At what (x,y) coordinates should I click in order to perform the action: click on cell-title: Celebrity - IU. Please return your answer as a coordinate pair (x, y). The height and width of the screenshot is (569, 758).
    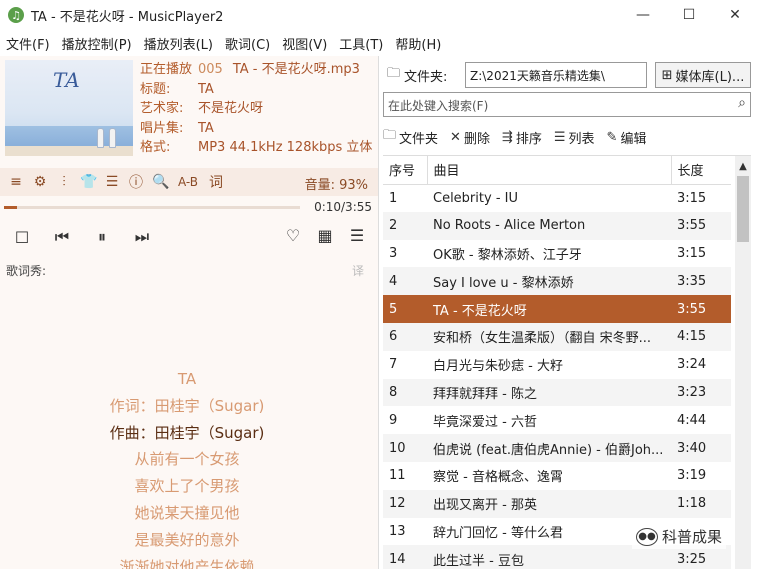
    Looking at the image, I should click on (475, 198).